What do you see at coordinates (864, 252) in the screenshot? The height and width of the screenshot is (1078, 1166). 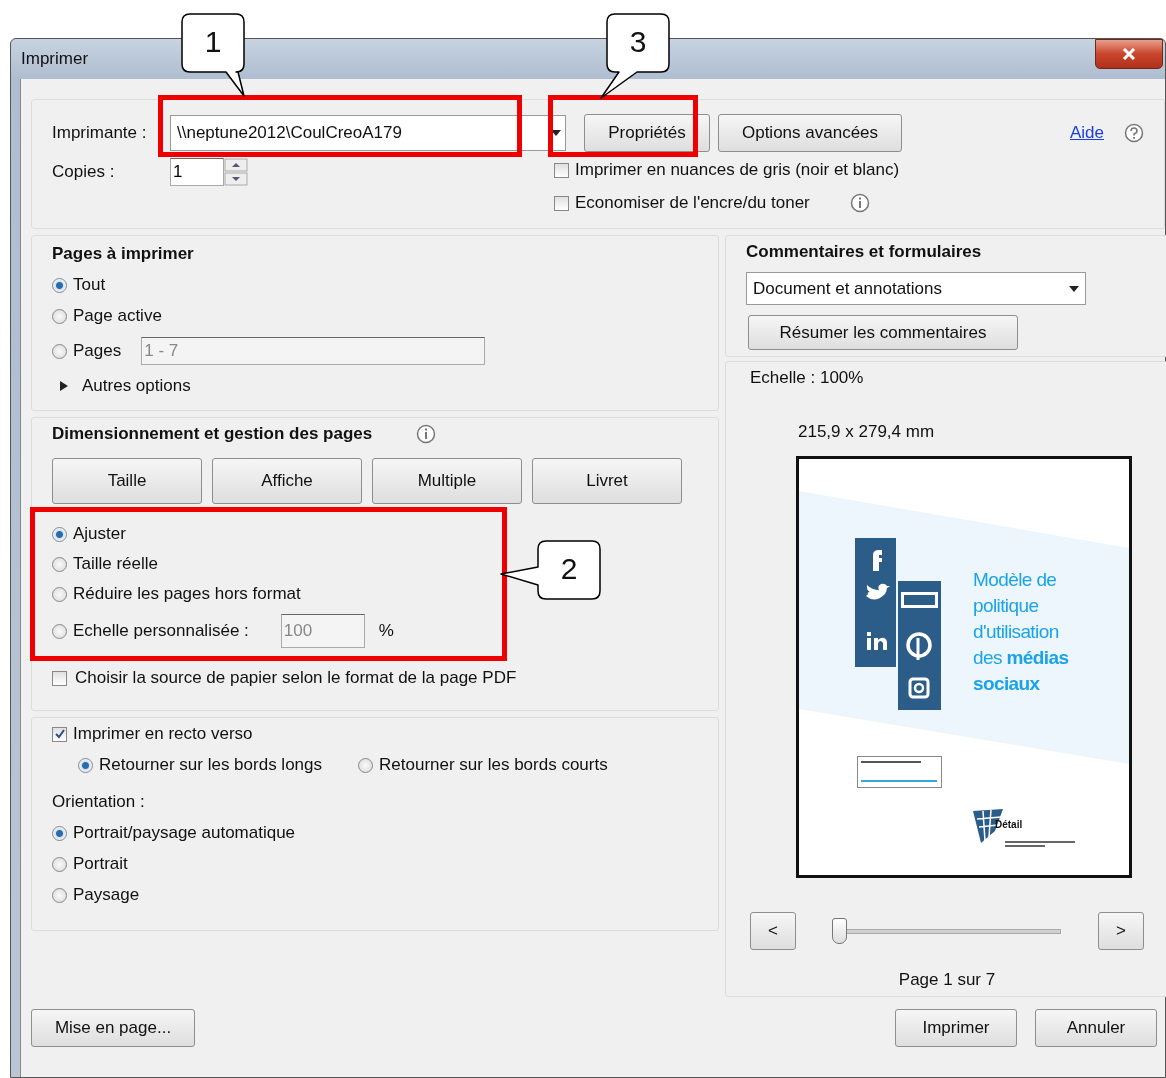 I see `section-heading: Commentaires et formulaires` at bounding box center [864, 252].